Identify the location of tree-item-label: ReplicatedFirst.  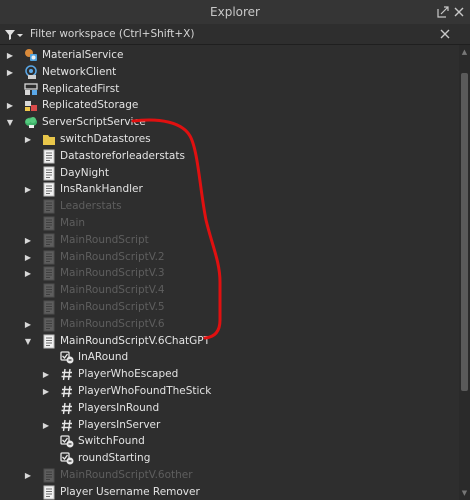
(81, 88).